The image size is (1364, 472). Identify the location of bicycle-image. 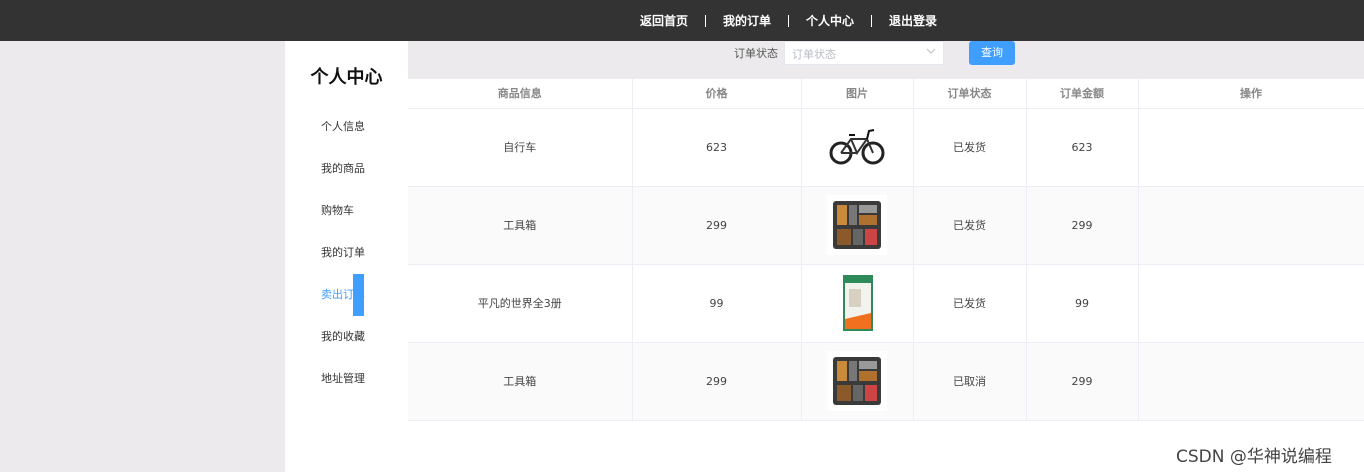
(857, 147).